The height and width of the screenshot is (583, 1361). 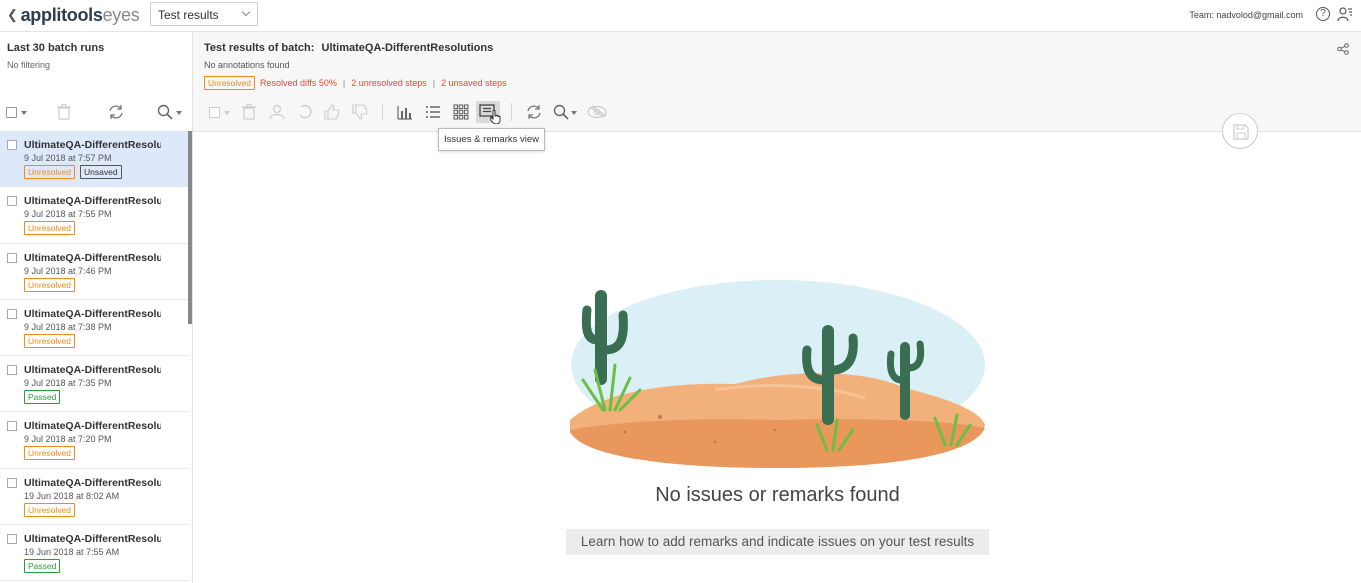 I want to click on batch-toolbar, so click(x=96, y=112).